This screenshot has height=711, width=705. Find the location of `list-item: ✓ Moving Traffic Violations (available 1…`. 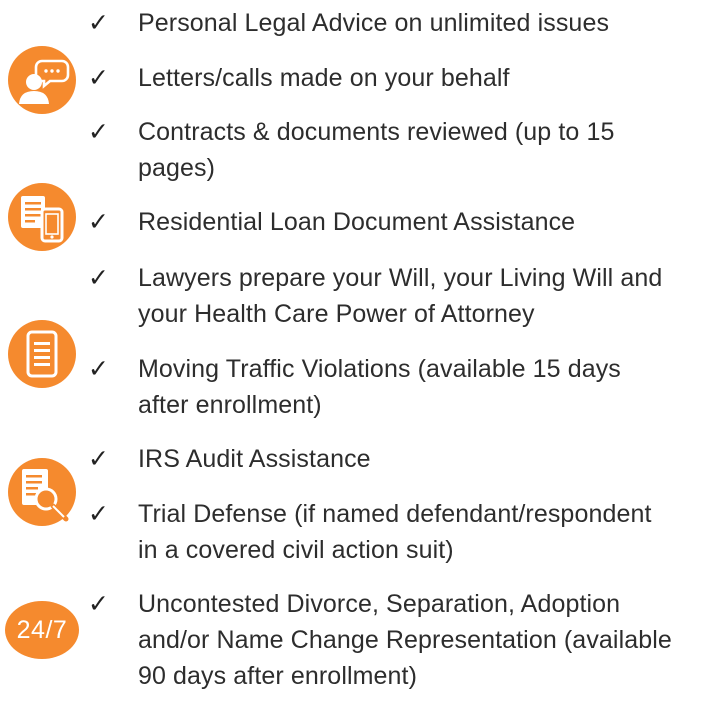

list-item: ✓ Moving Traffic Violations (available 1… is located at coordinates (394, 387).